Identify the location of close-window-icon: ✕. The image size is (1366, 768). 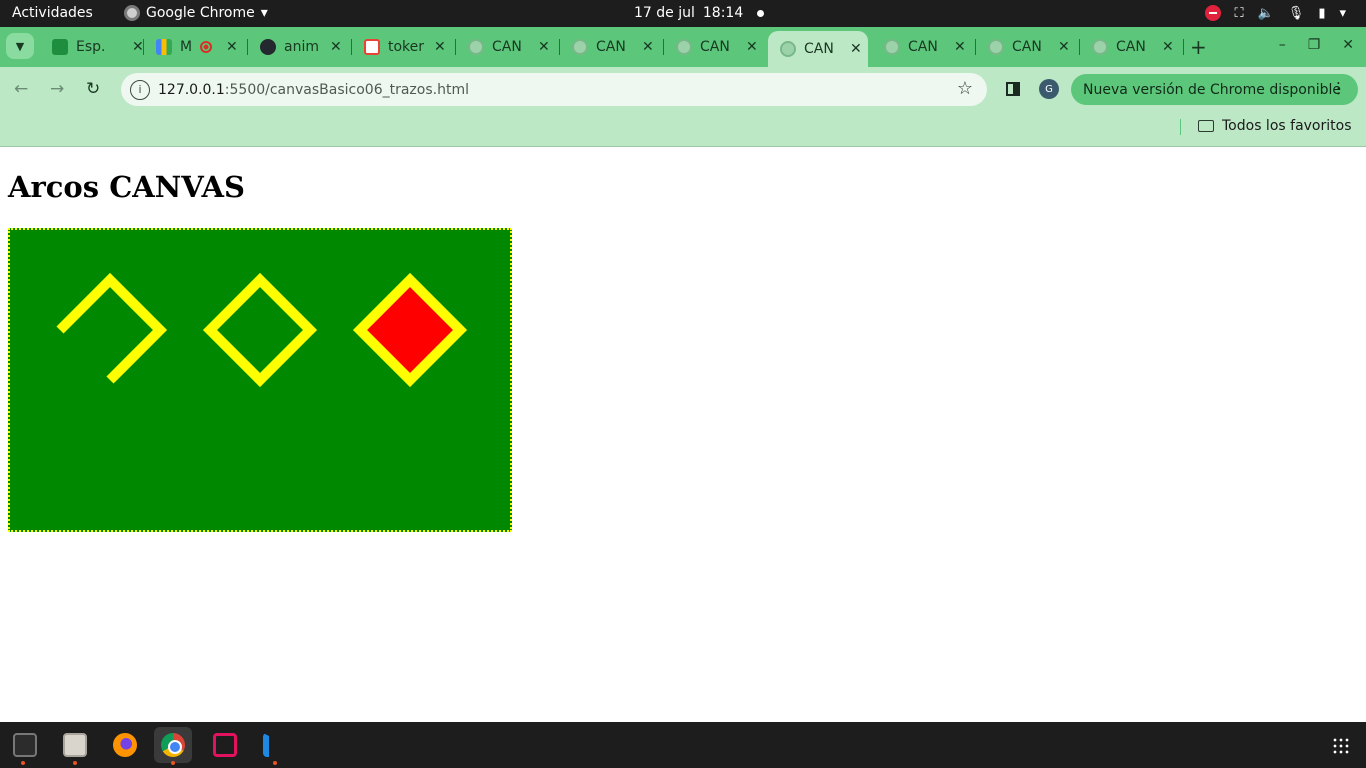
(1348, 45).